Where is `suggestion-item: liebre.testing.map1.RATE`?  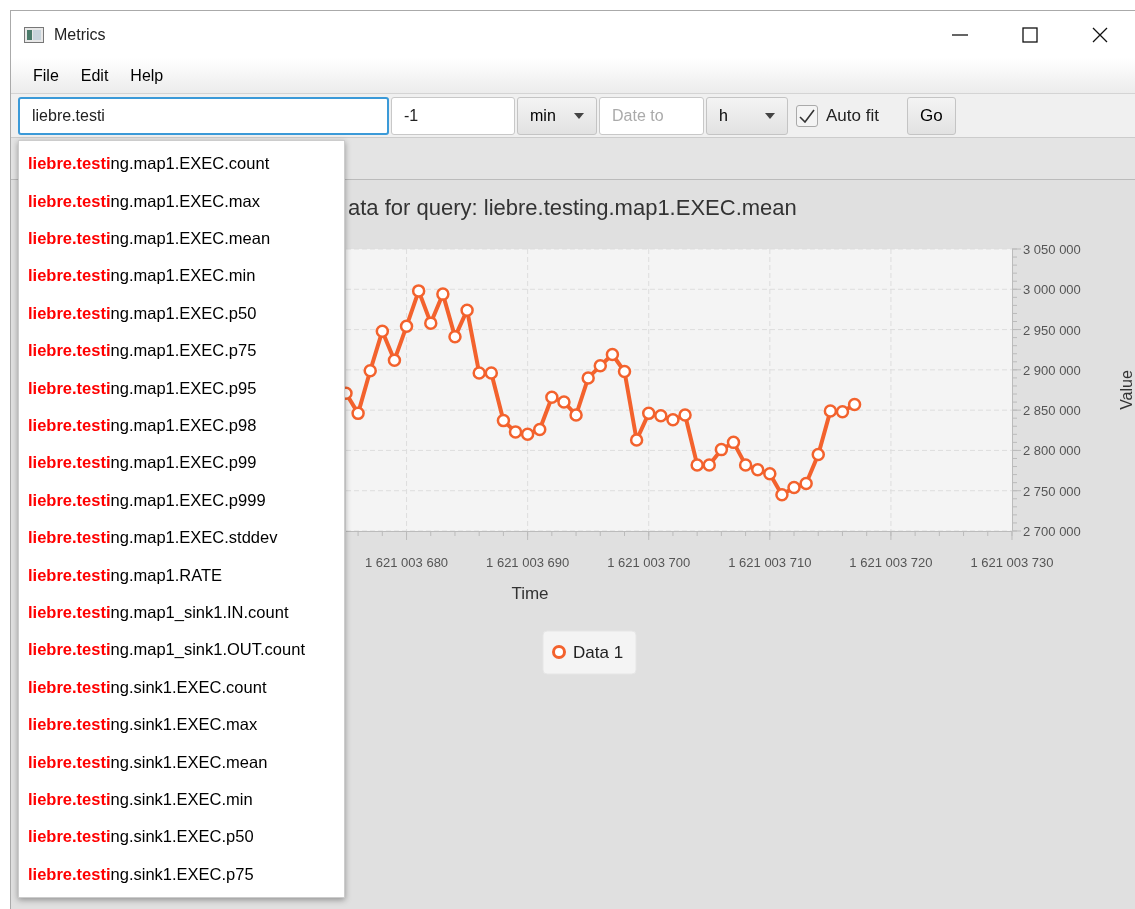
suggestion-item: liebre.testing.map1.RATE is located at coordinates (181, 575).